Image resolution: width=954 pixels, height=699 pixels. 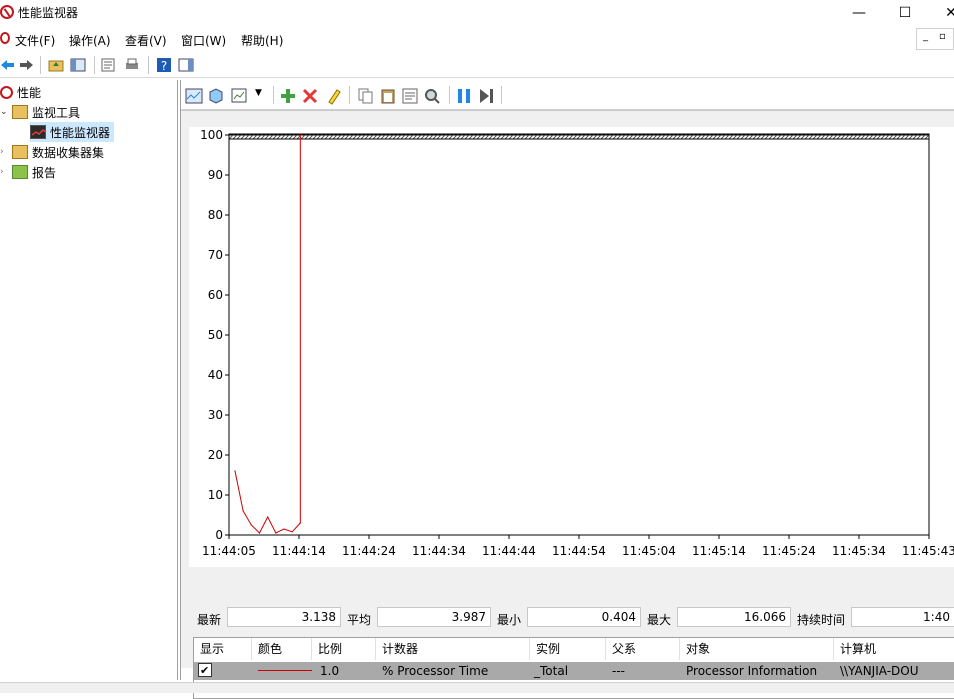 I want to click on zoom-icon, so click(x=432, y=96).